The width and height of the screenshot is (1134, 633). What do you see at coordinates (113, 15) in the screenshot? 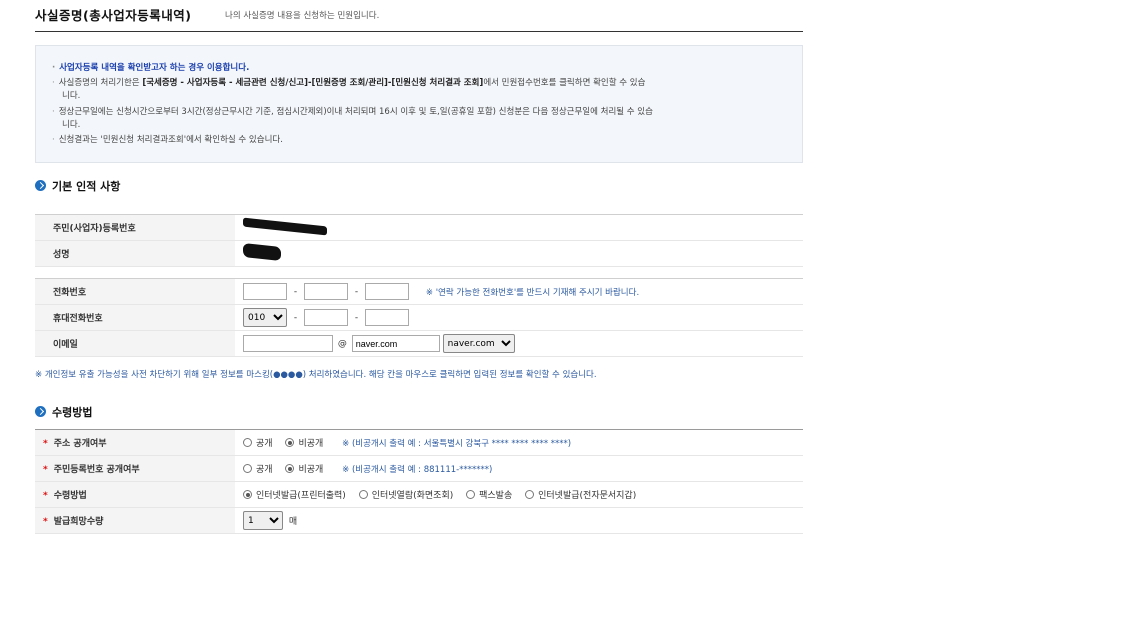
I see `page-title: 사실증명(총사업자등록내역)` at bounding box center [113, 15].